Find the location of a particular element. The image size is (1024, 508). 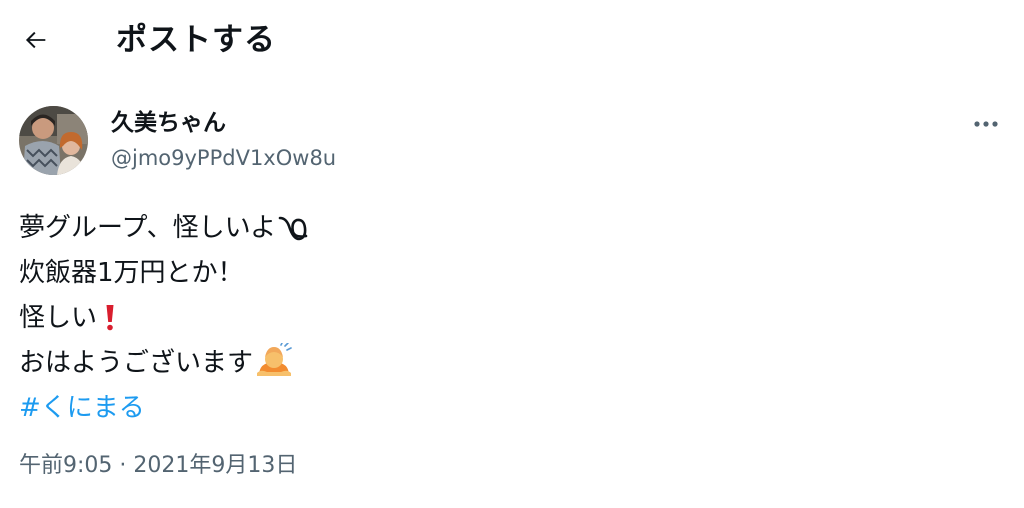

more-options-button is located at coordinates (986, 124).